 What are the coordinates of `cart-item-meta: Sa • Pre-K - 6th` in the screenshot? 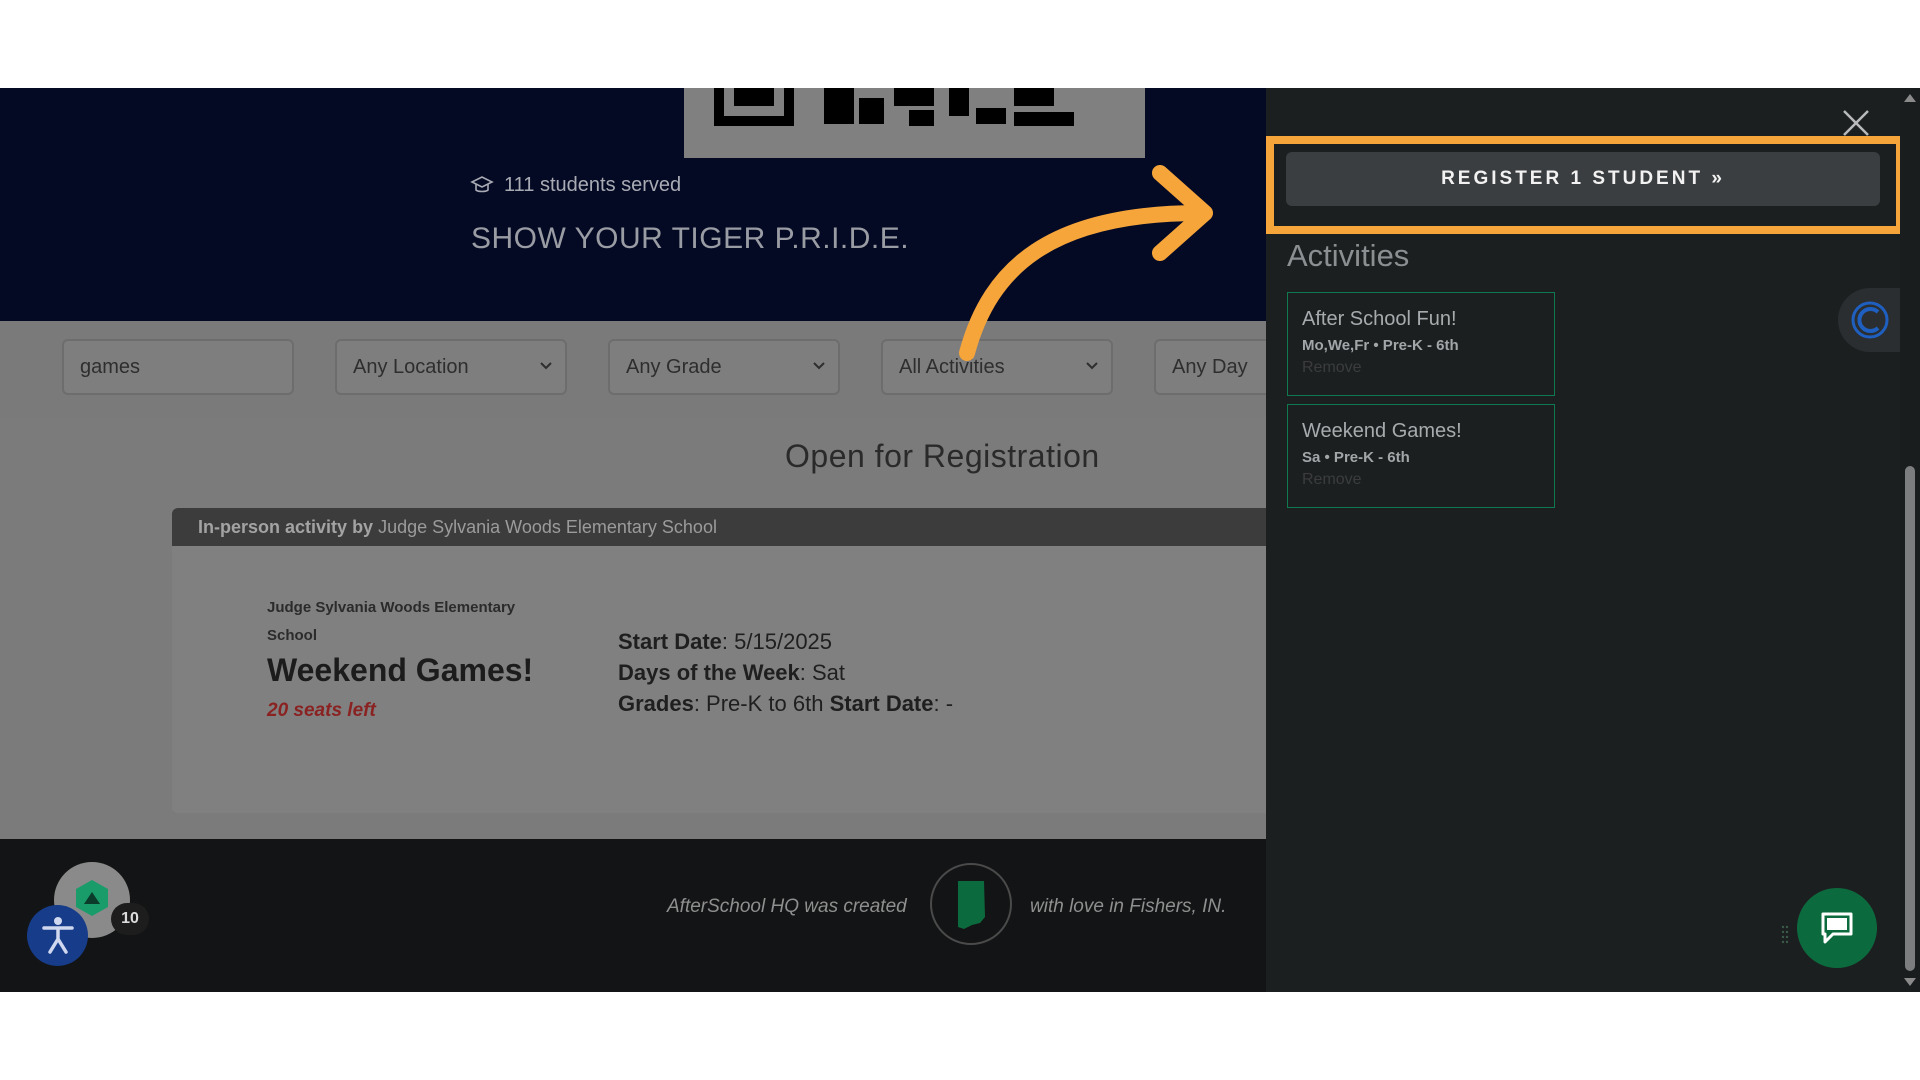 It's located at (1356, 457).